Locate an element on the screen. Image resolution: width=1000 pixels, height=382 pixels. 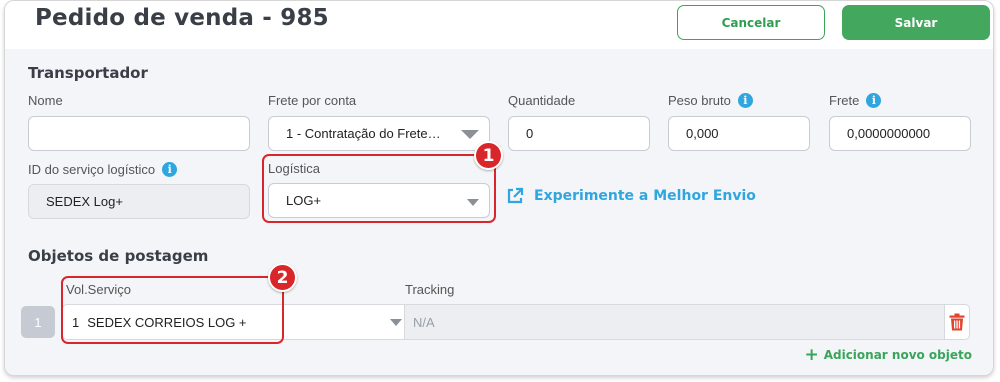
trash-icon is located at coordinates (957, 322).